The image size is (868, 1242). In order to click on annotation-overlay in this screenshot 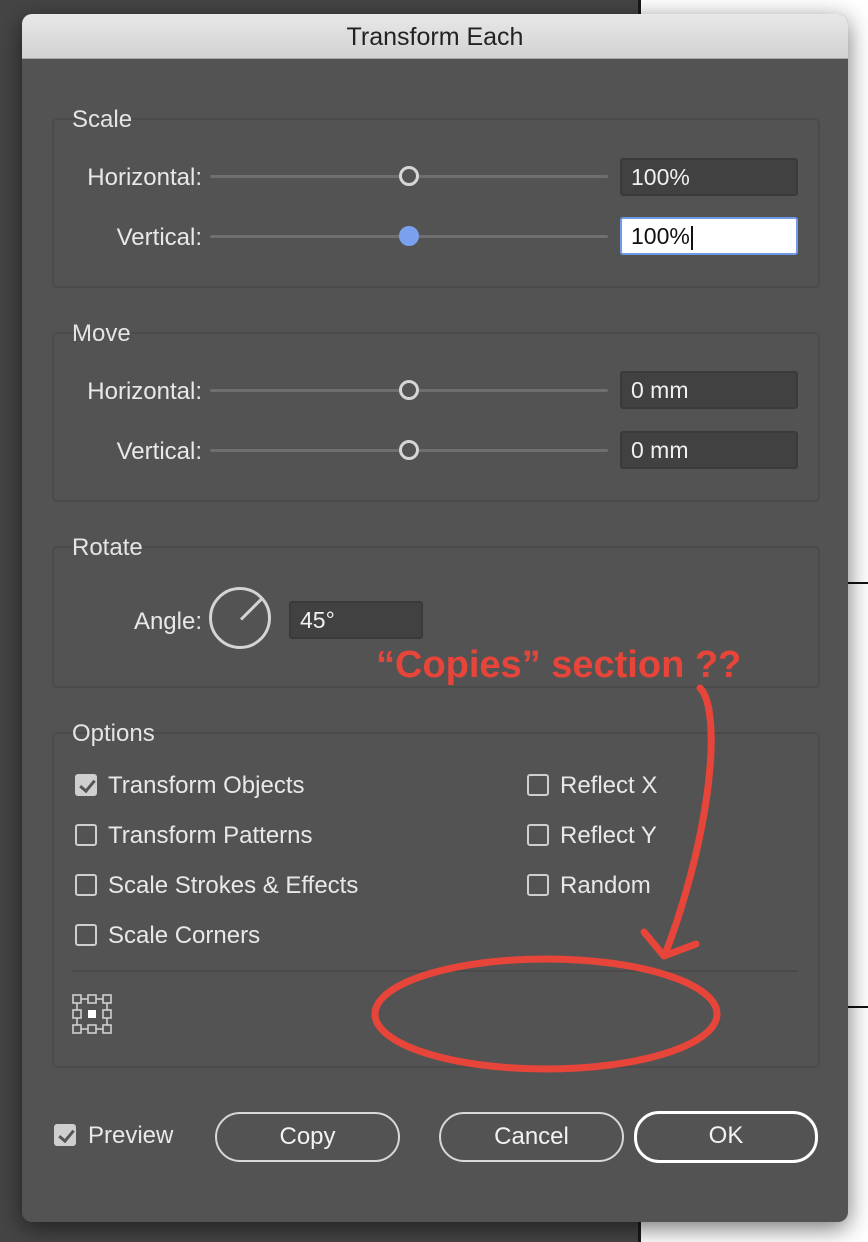, I will do `click(546, 878)`.